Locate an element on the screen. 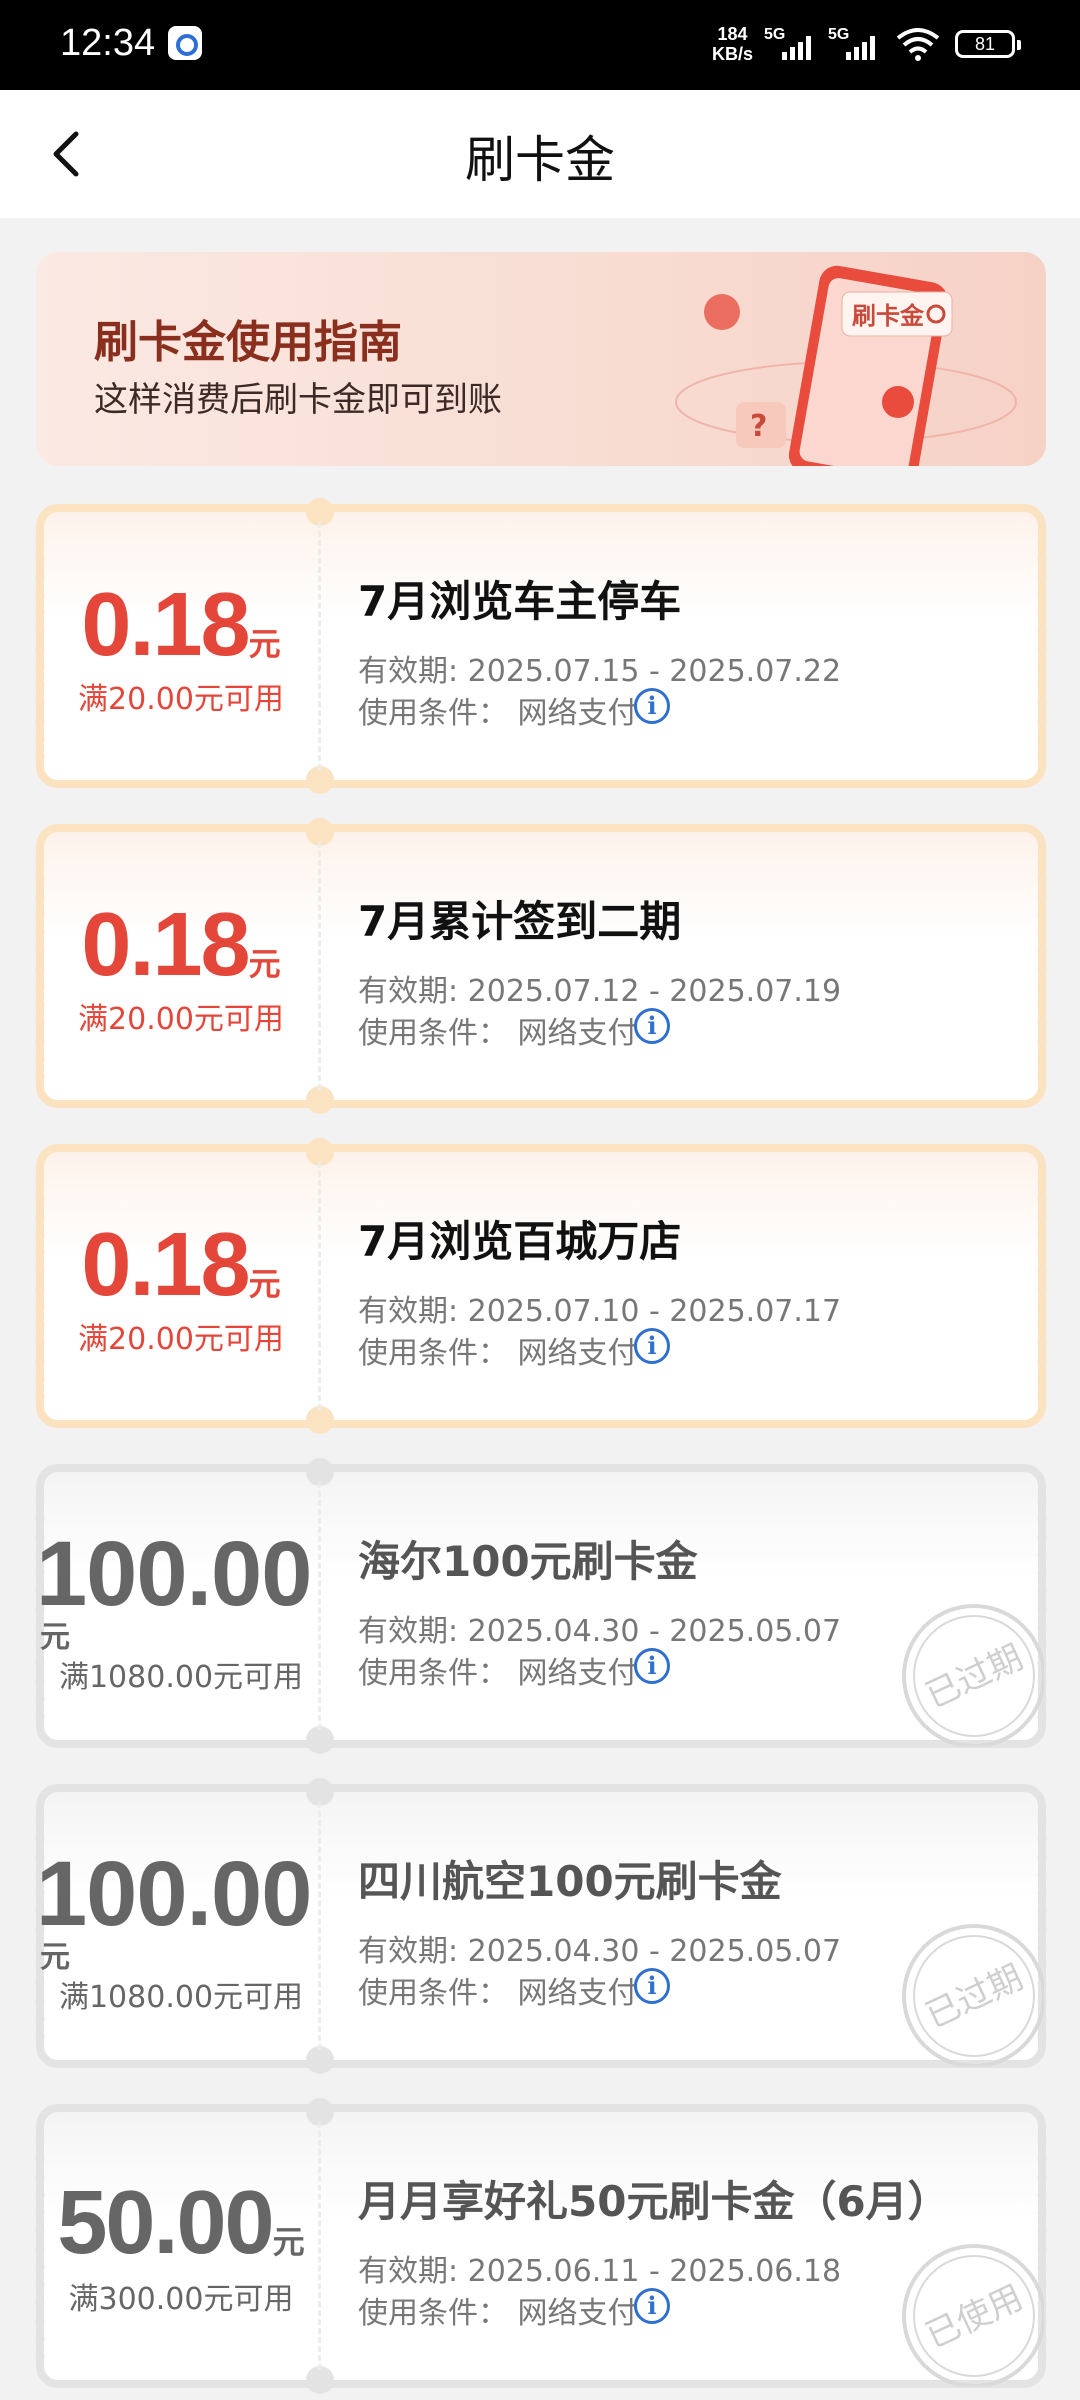  battery-icon: 81 is located at coordinates (988, 44).